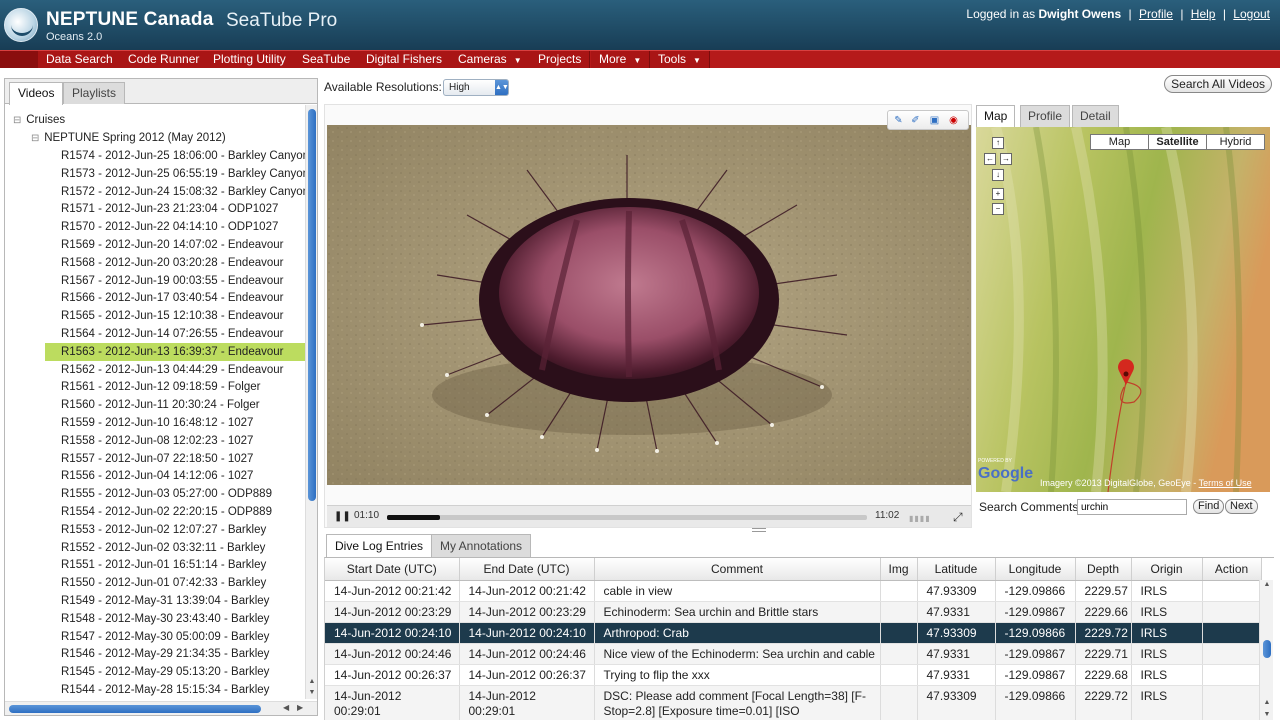 This screenshot has height=720, width=1280. I want to click on tab-my-annotations: My Annotations, so click(481, 546).